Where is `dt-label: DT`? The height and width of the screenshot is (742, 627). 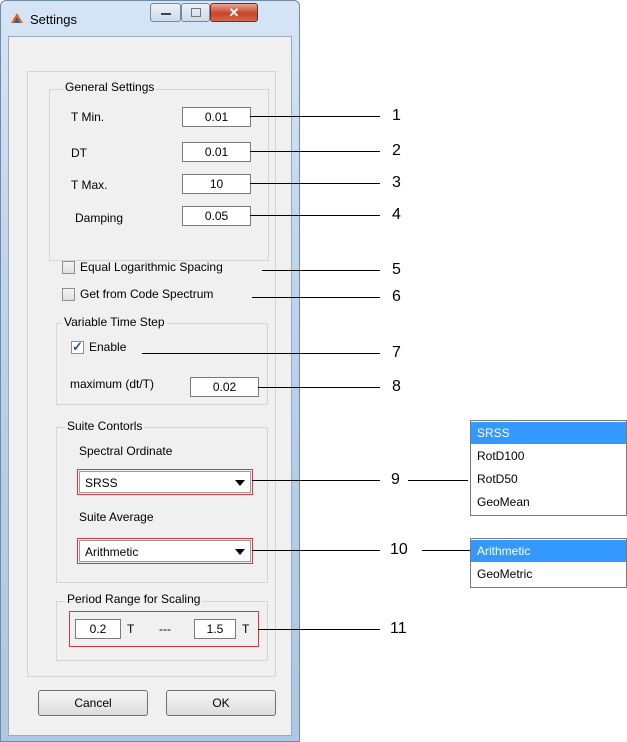
dt-label: DT is located at coordinates (79, 153).